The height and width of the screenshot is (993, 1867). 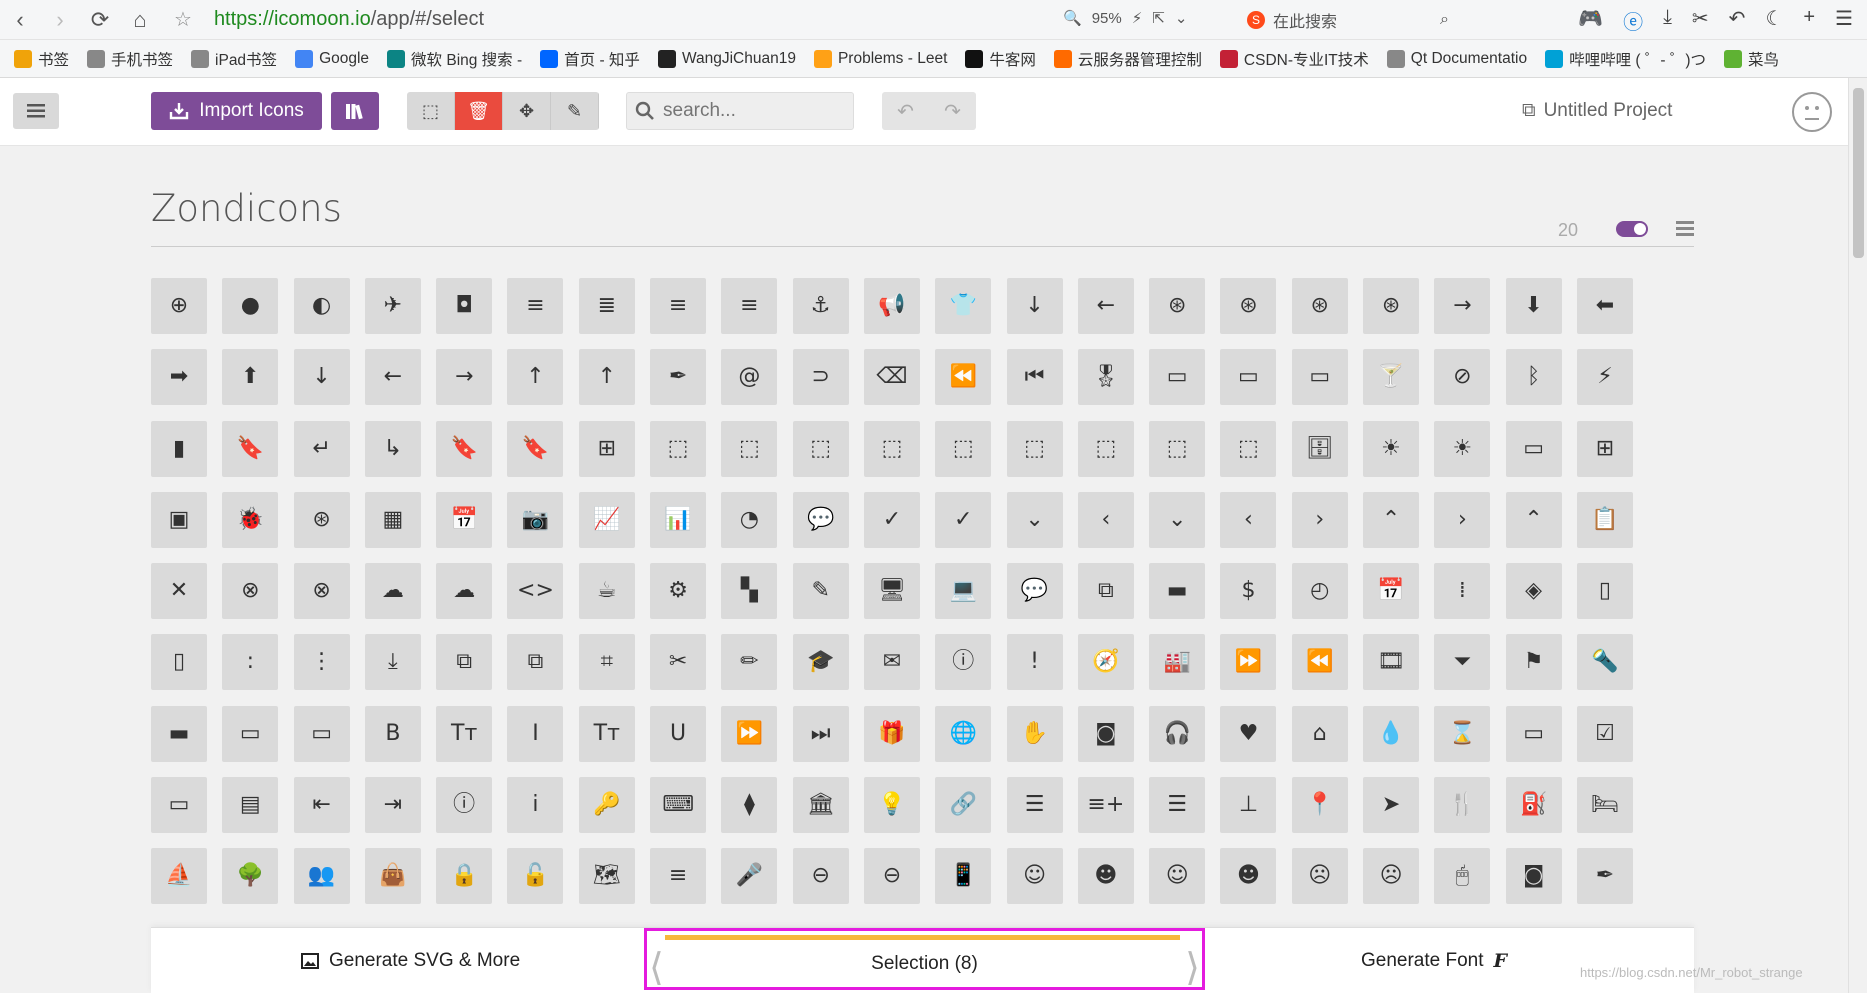 What do you see at coordinates (392, 876) in the screenshot?
I see `icon-cell: 👜` at bounding box center [392, 876].